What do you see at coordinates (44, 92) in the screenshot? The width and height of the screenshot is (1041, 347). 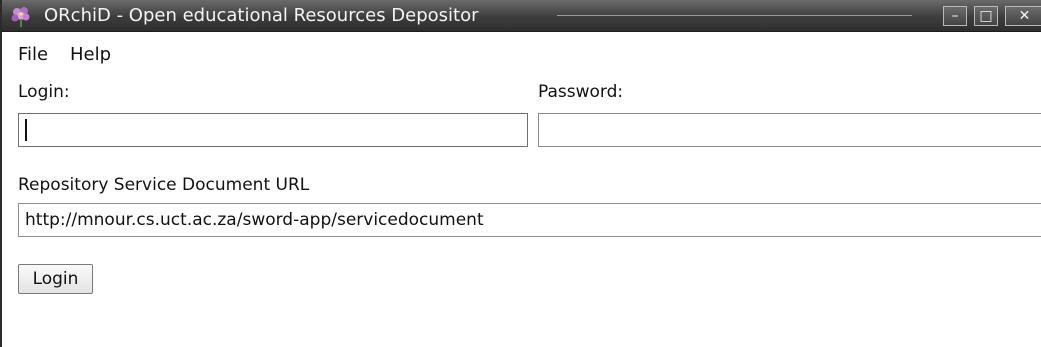 I see `login-label: Login:` at bounding box center [44, 92].